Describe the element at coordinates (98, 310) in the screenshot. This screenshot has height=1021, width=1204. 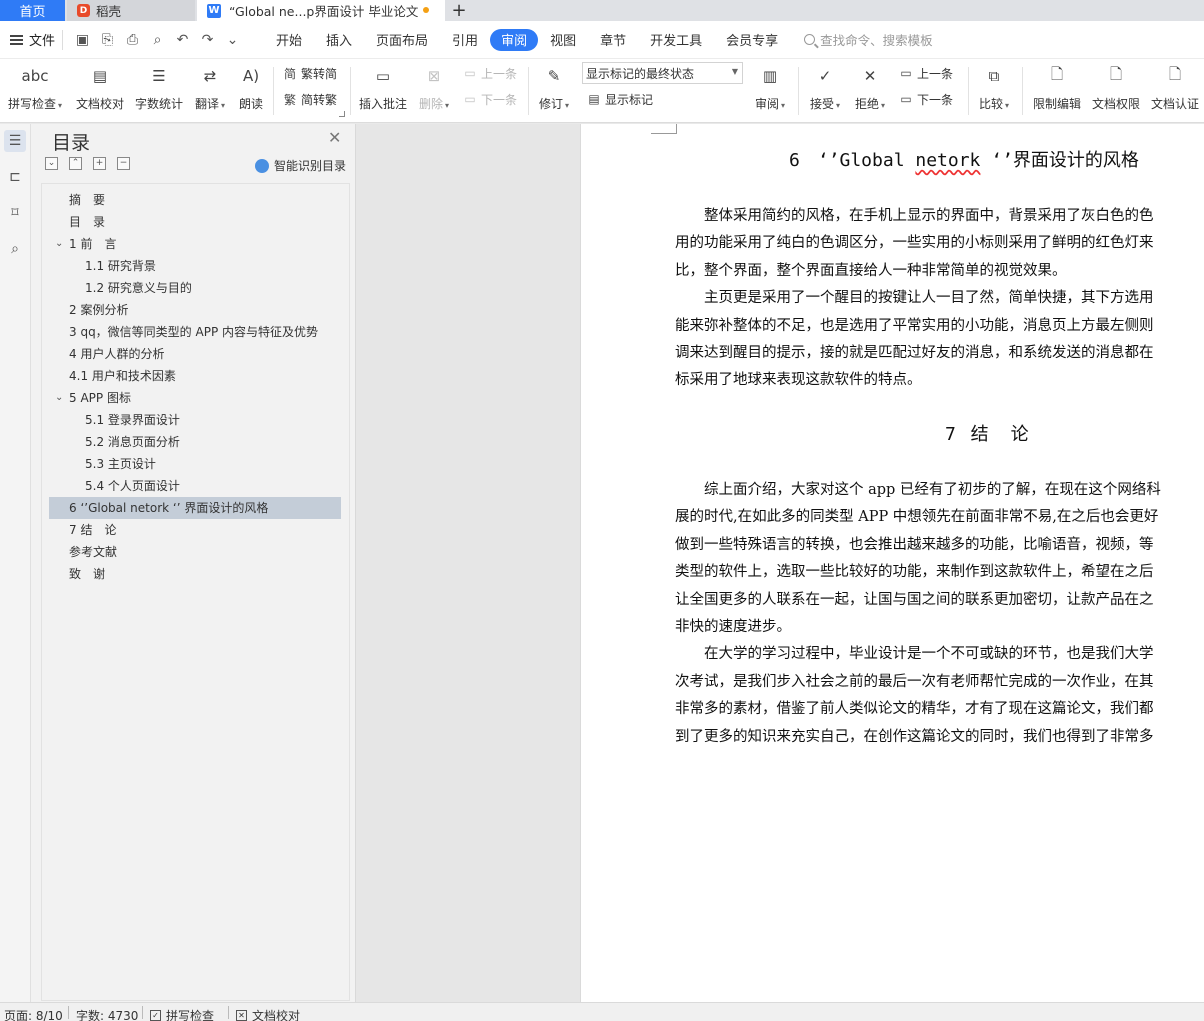
I see `toc-item: 2 案例分析` at that location.